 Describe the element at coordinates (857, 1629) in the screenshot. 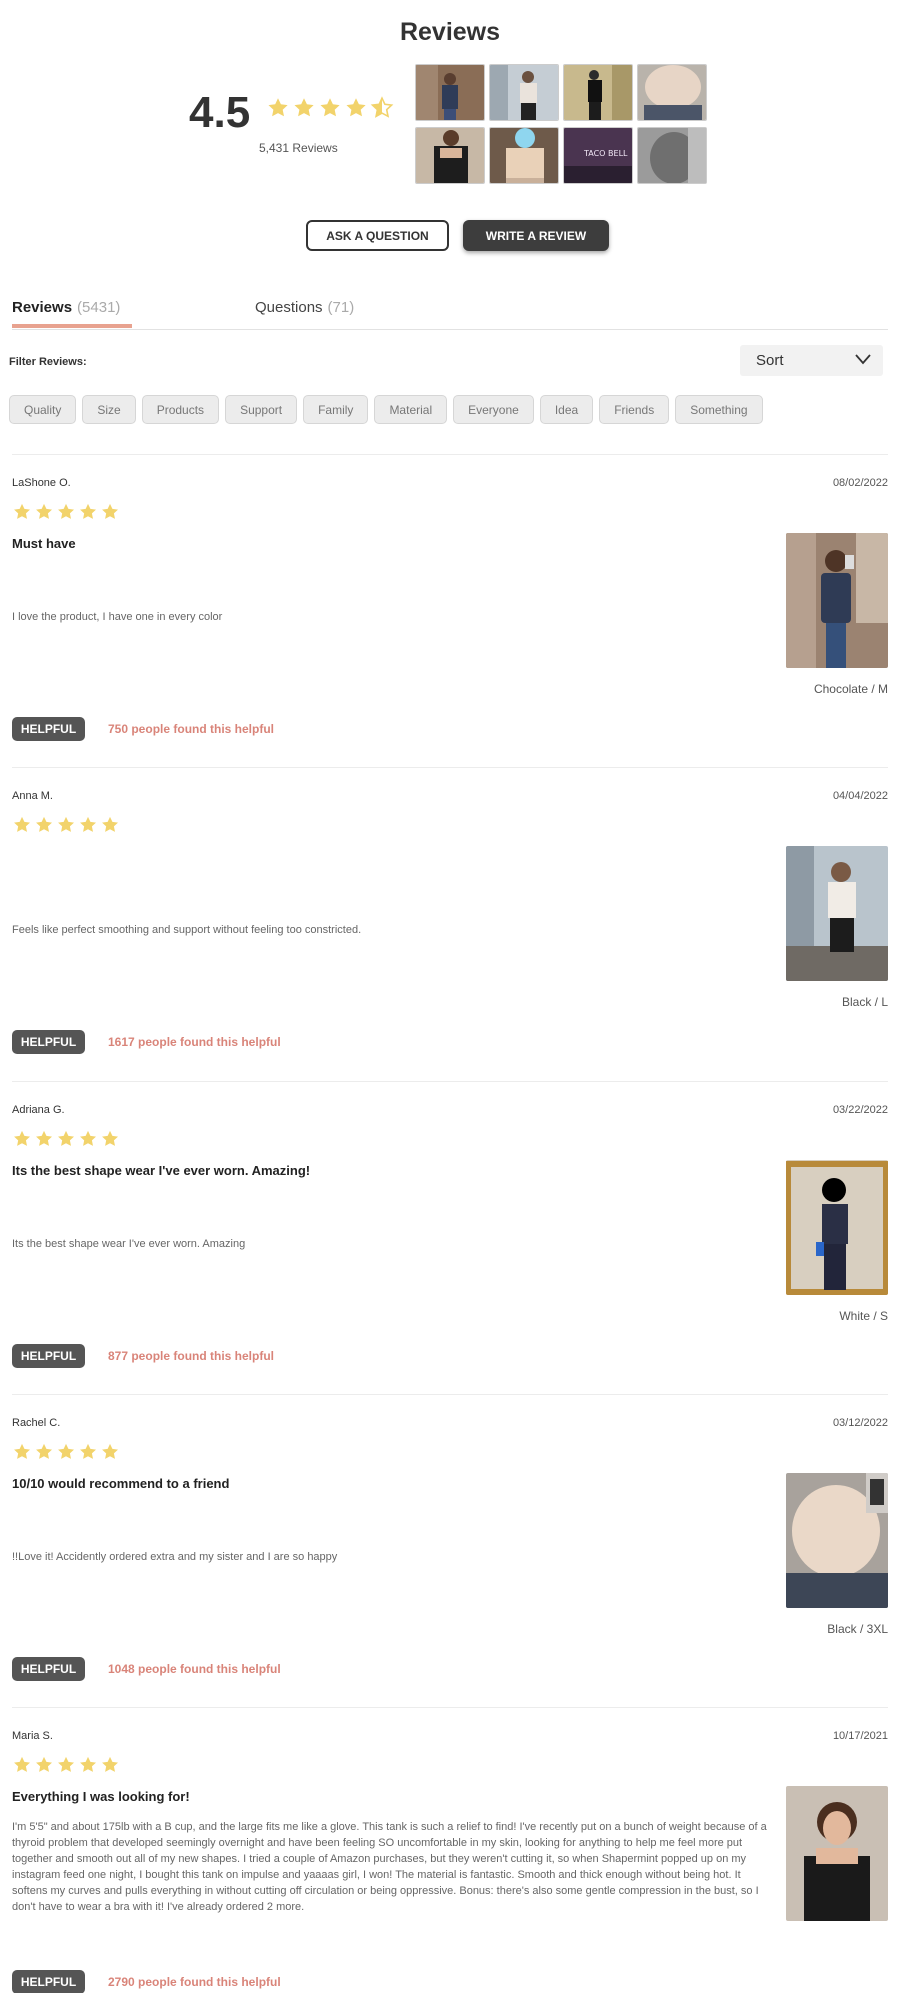

I see `review-variant: Black / 3XL` at that location.